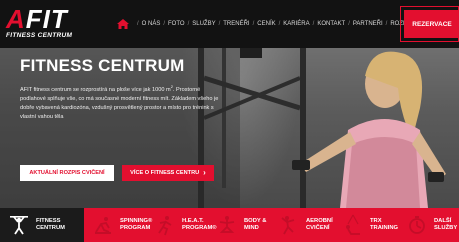 This screenshot has width=459, height=242. I want to click on nav-item-o-nas: O NÁS, so click(151, 24).